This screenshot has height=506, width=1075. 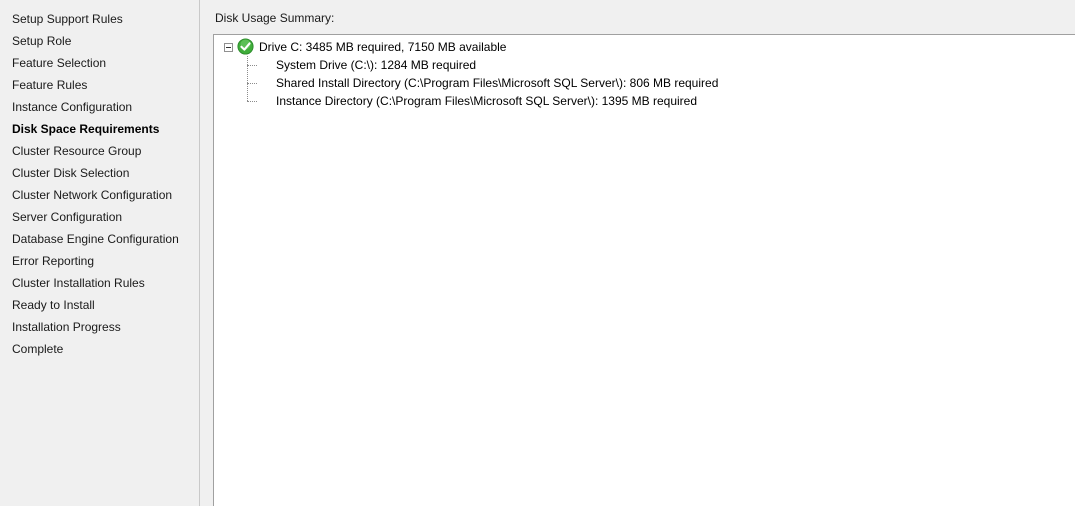 What do you see at coordinates (105, 19) in the screenshot?
I see `sidebar-item-setup-support-rules: Setup Support Rules` at bounding box center [105, 19].